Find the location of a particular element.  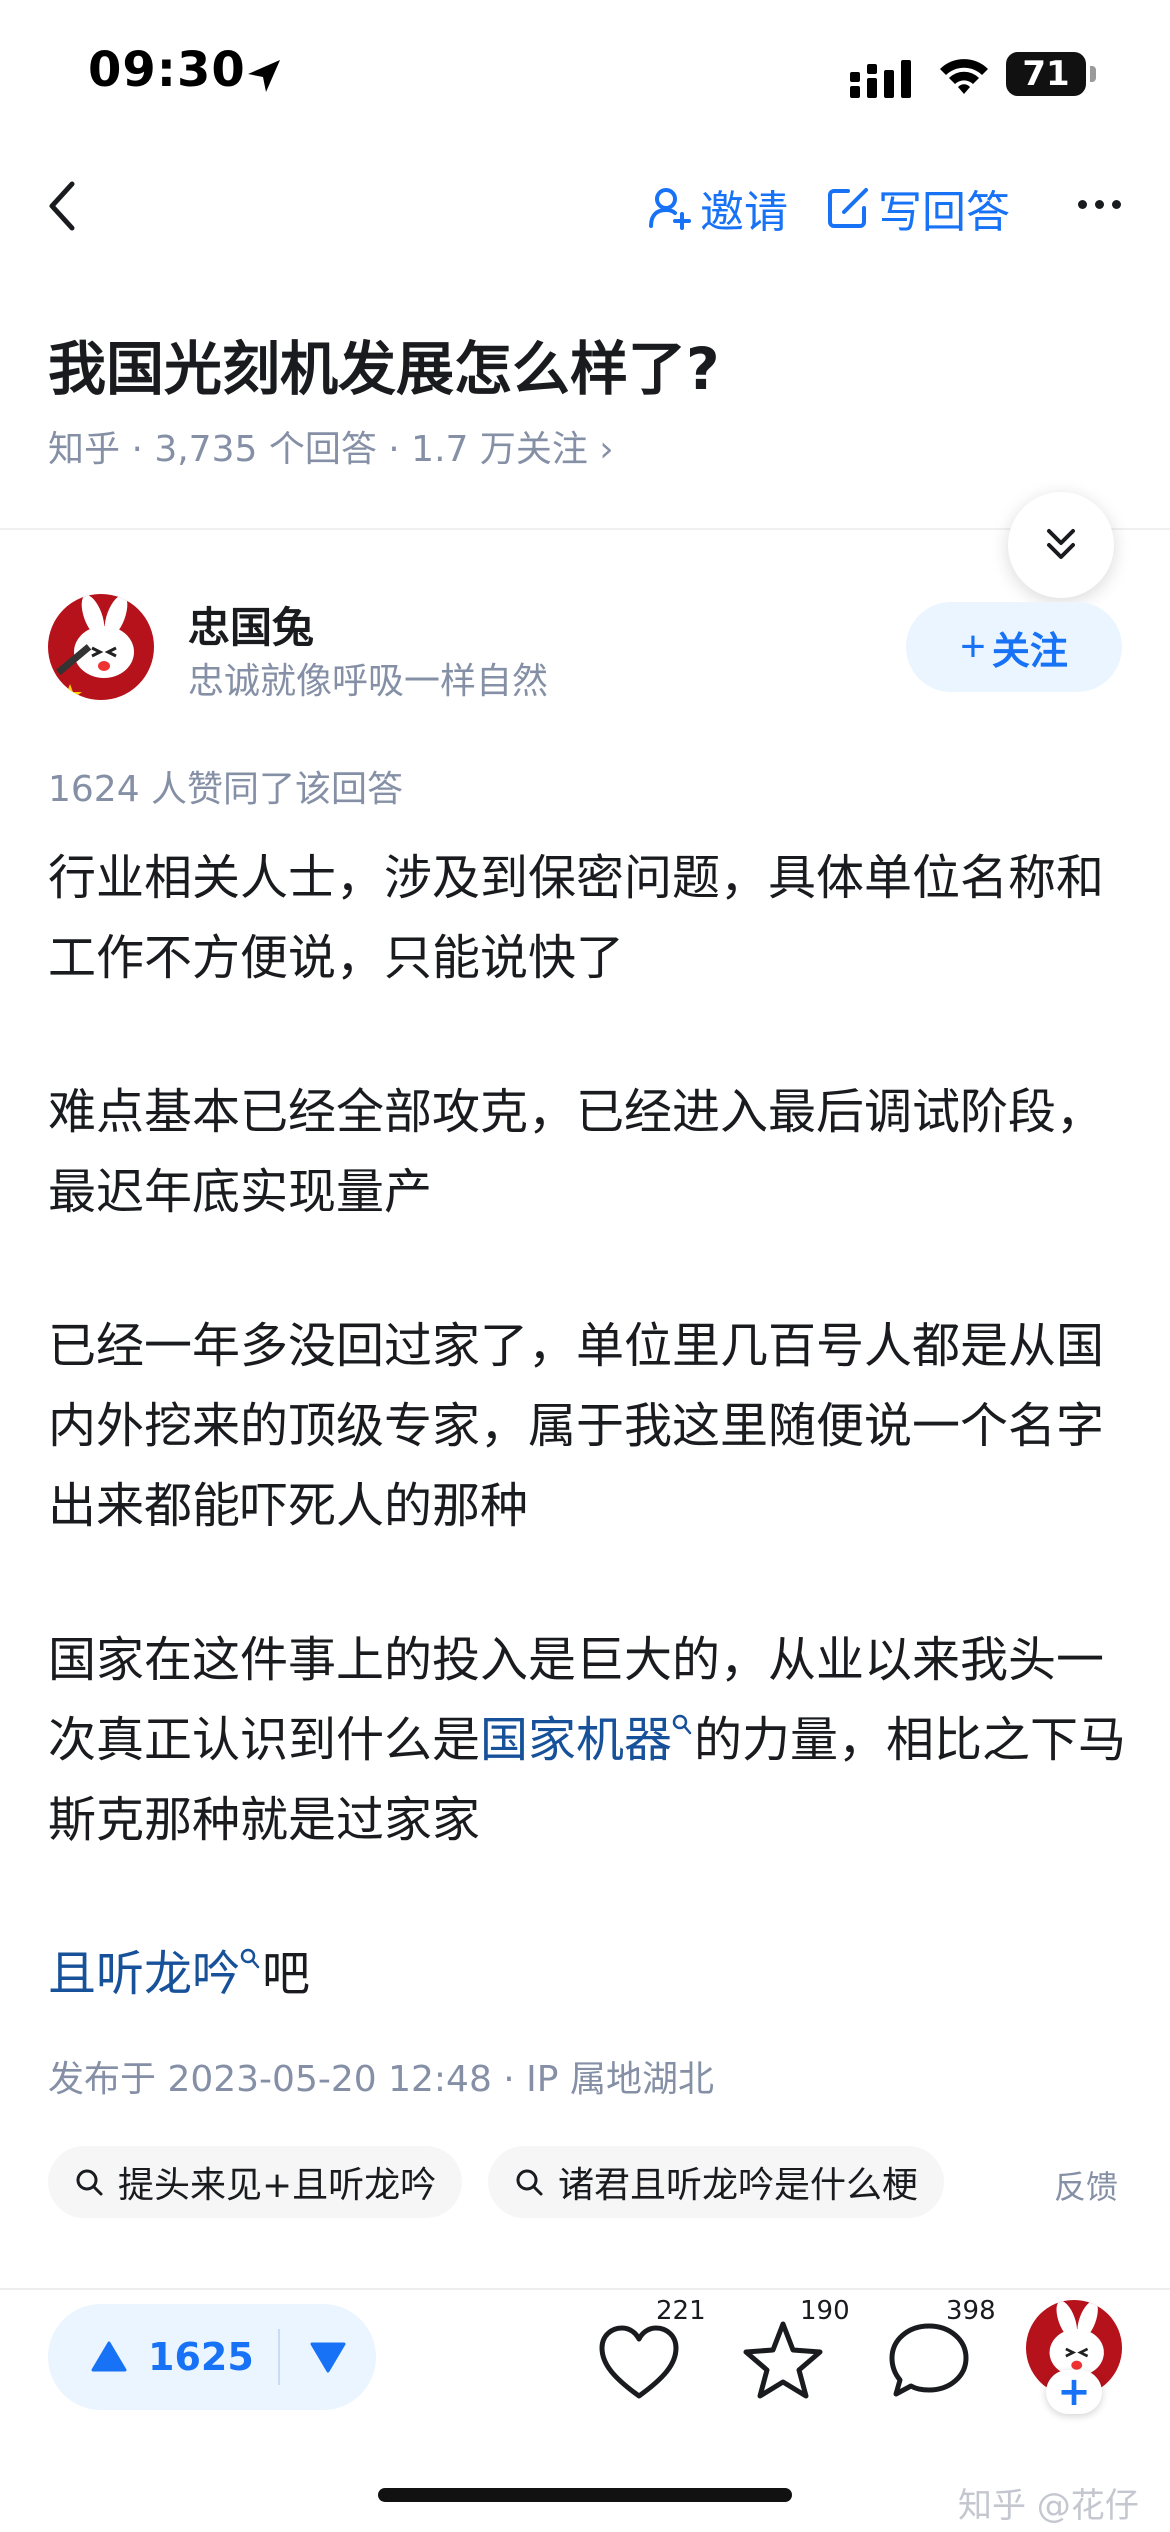

battery-indicator: 71 is located at coordinates (1046, 74).